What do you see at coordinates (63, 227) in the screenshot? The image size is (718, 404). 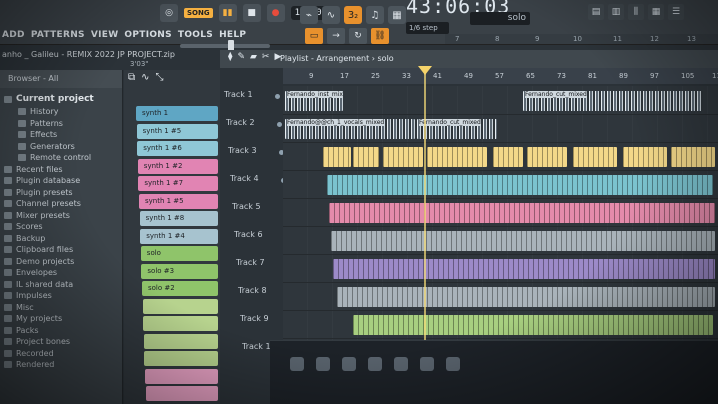 I see `browser-item: Scores` at bounding box center [63, 227].